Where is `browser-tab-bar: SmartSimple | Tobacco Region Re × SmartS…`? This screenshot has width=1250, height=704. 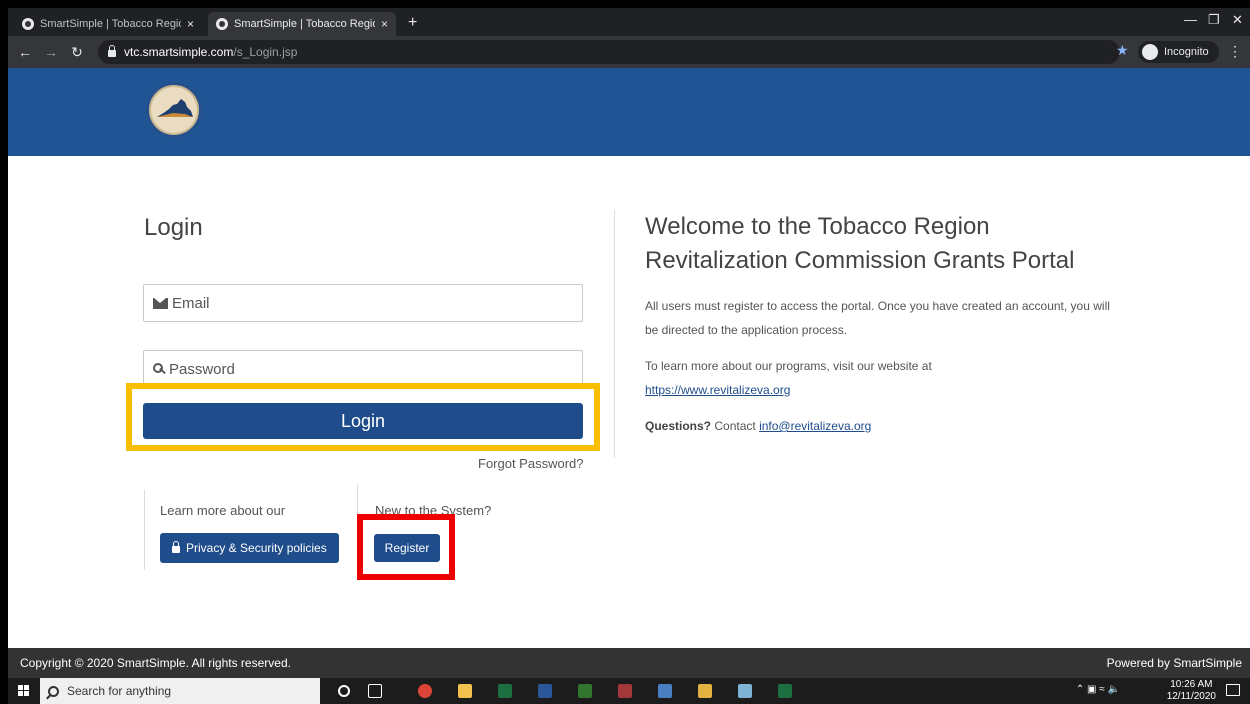 browser-tab-bar: SmartSimple | Tobacco Region Re × SmartS… is located at coordinates (629, 22).